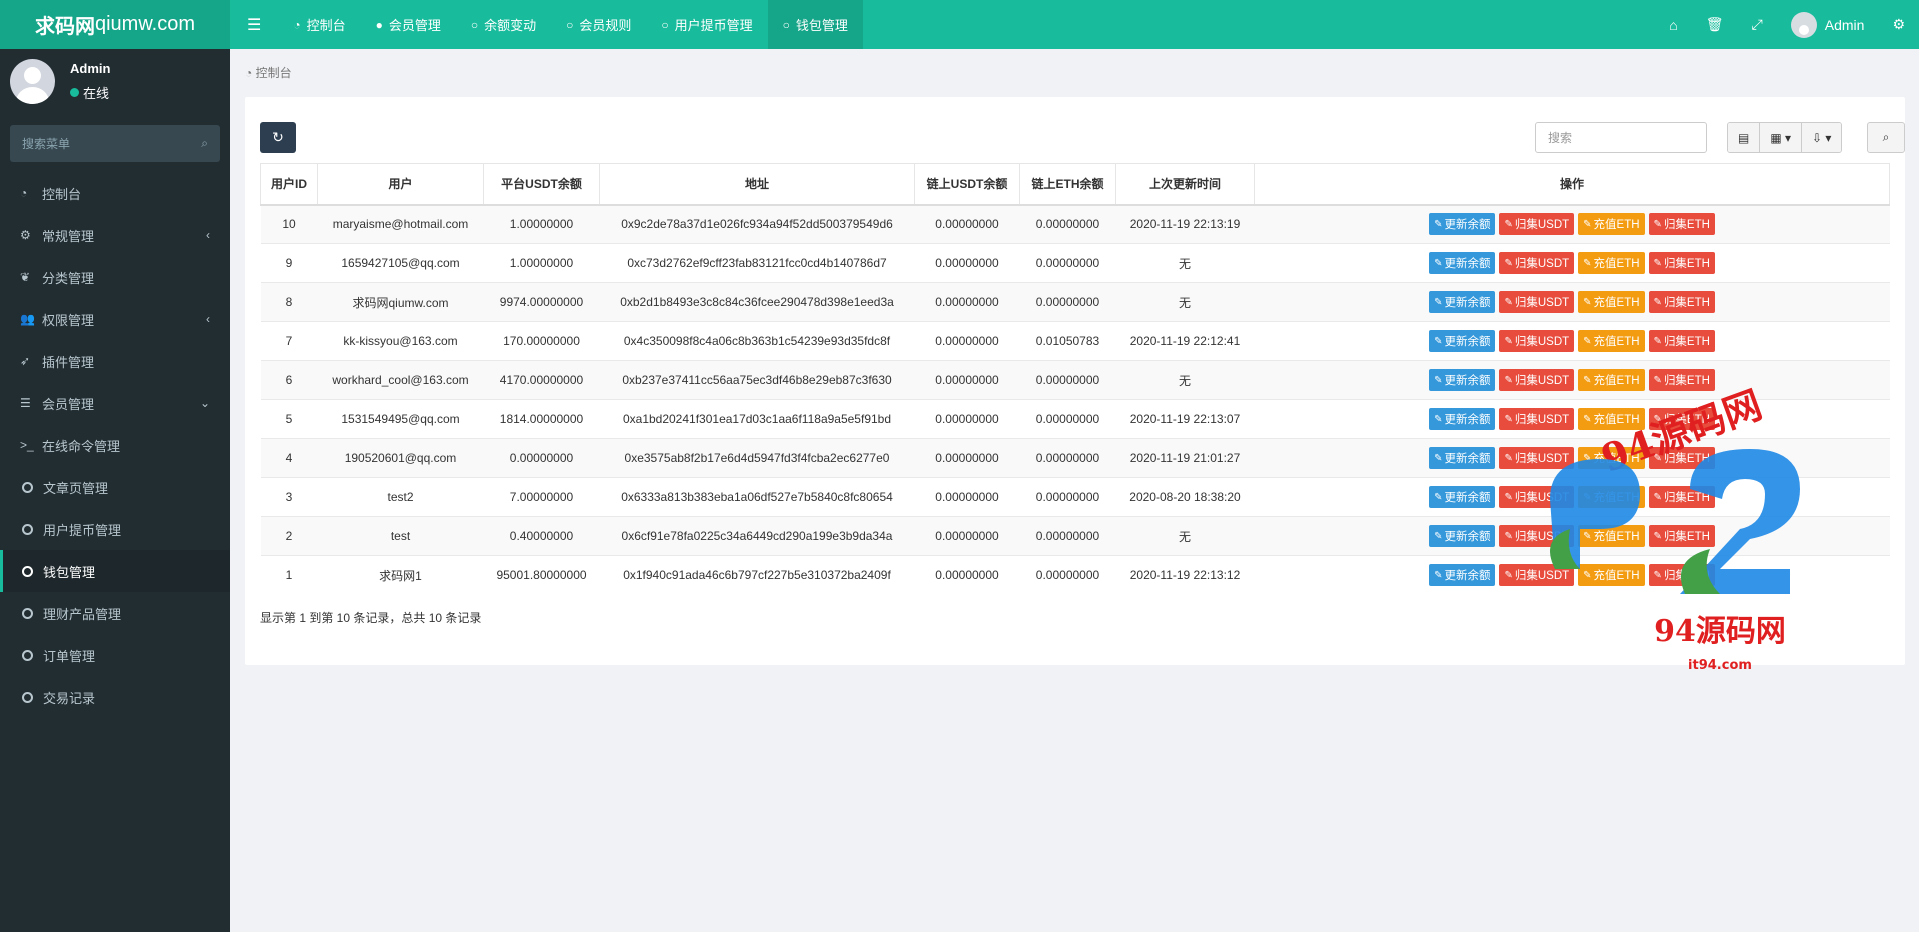  I want to click on topnav-tab-balance: ○ 余额变动, so click(503, 24).